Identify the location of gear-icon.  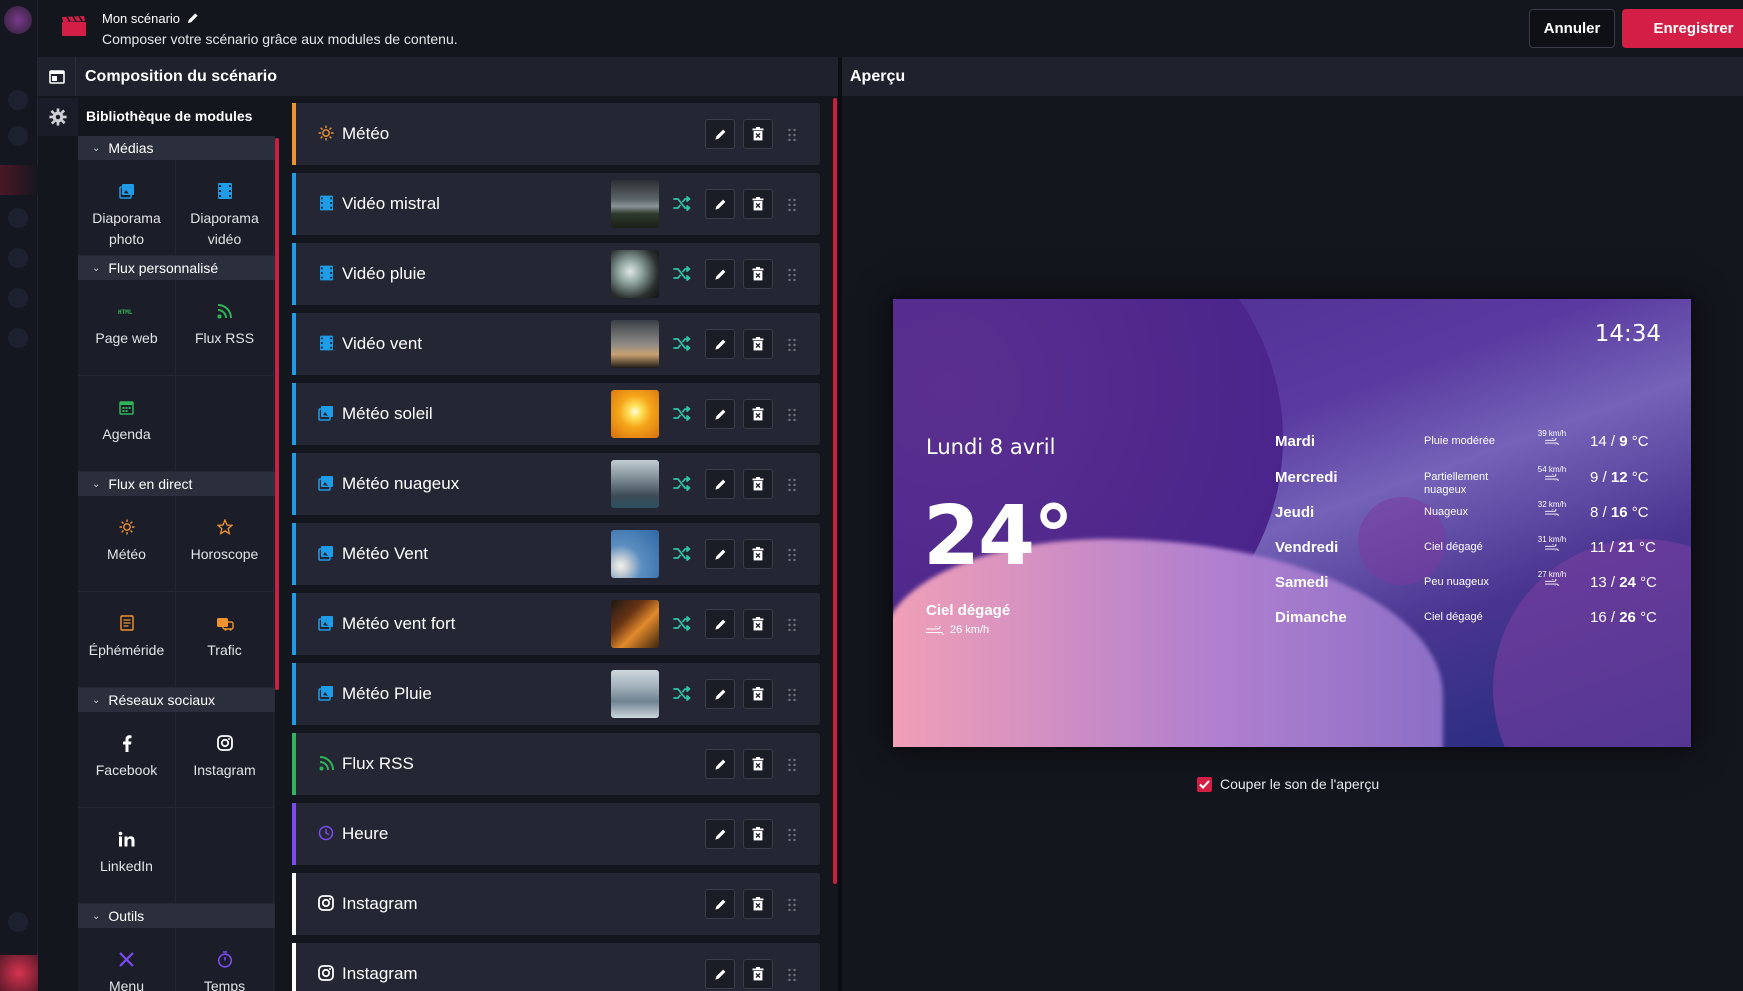
(58, 117).